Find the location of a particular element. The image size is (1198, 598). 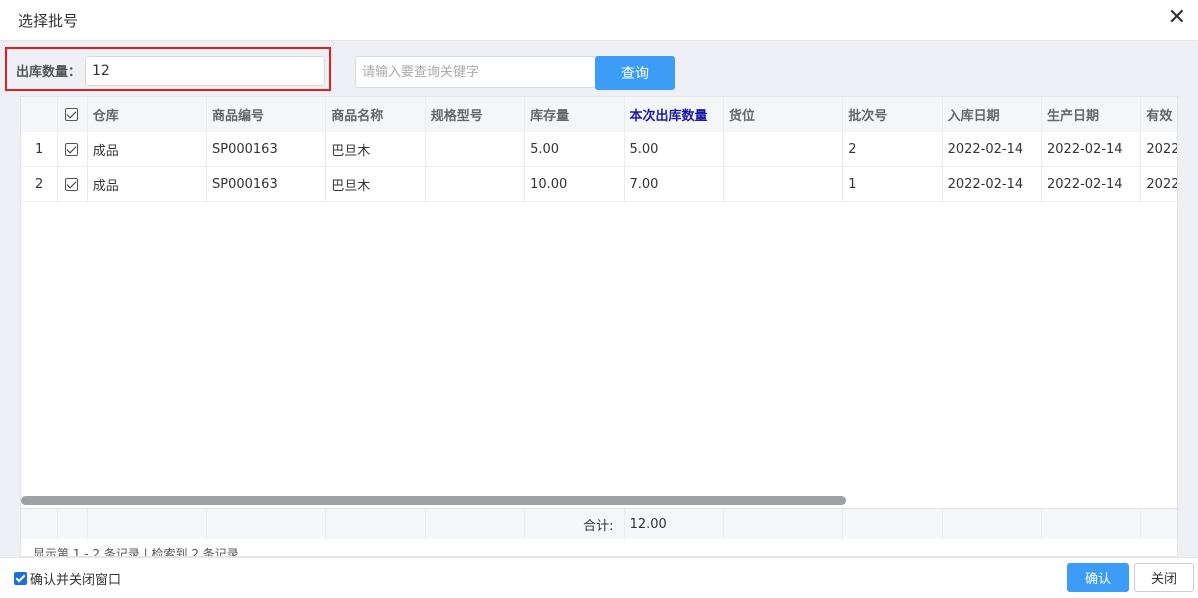

header-batch-no: 批次号 is located at coordinates (893, 114).